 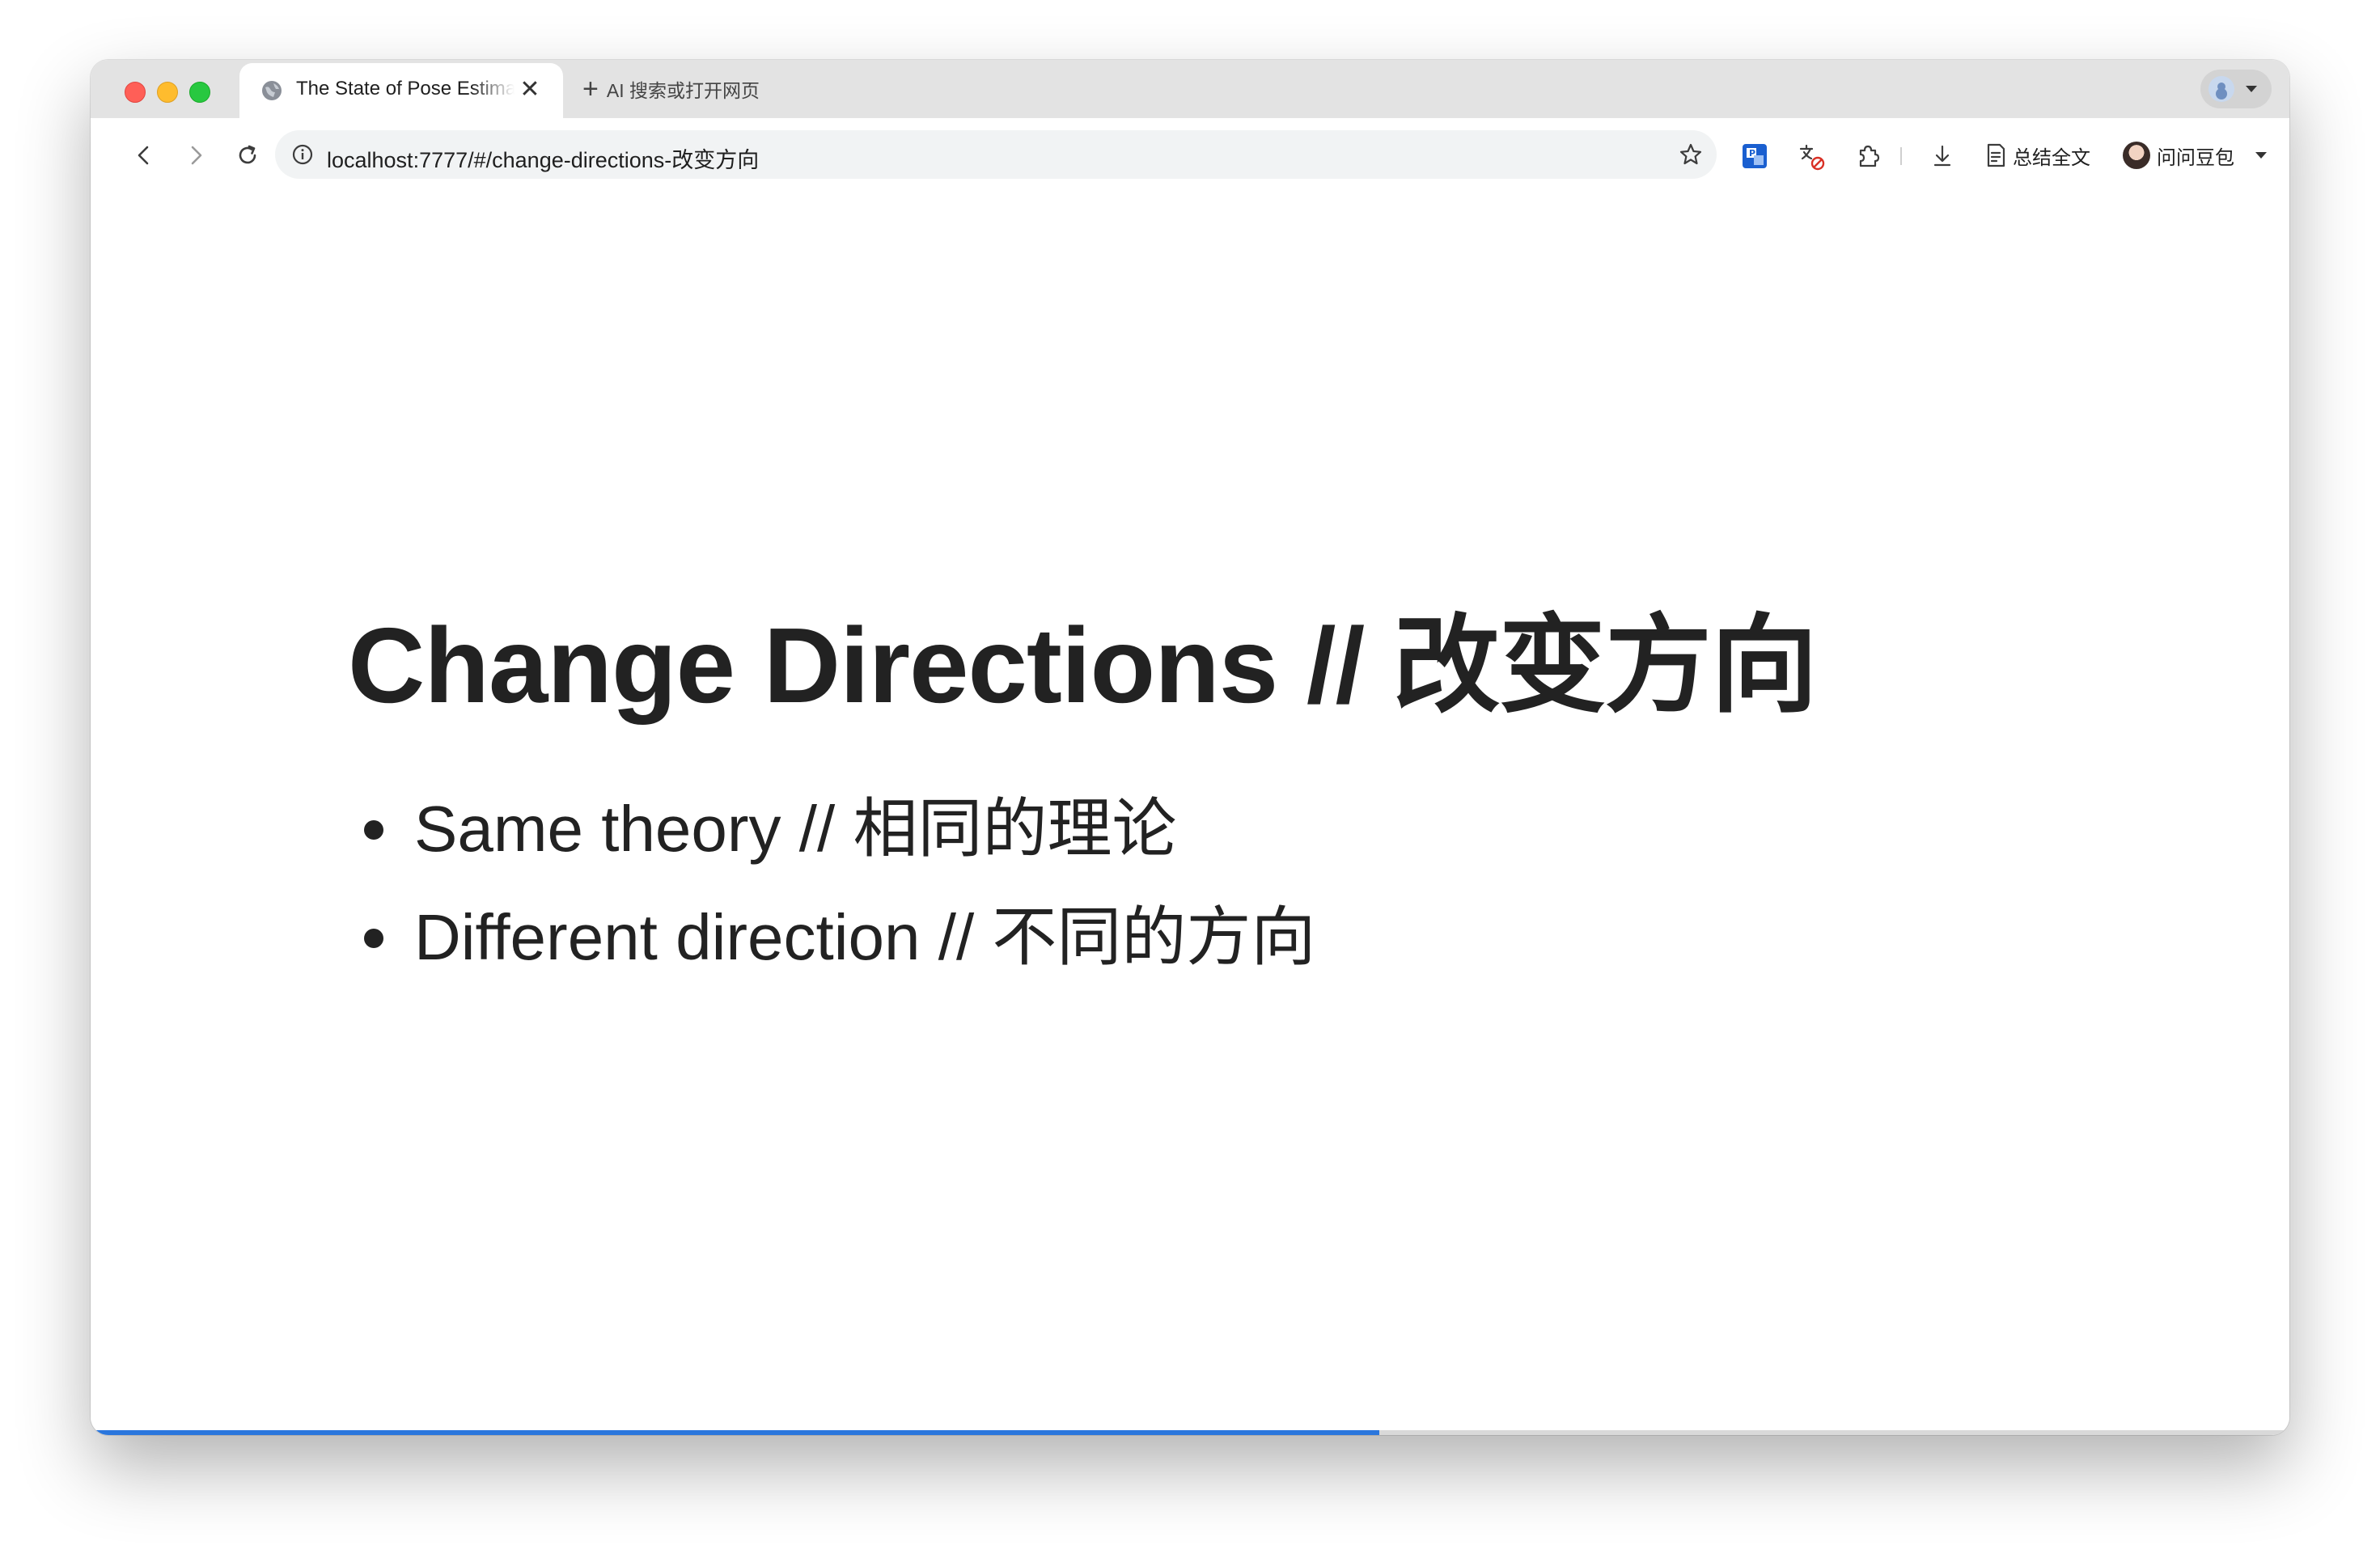 What do you see at coordinates (530, 90) in the screenshot?
I see `close-tab-icon: ✕` at bounding box center [530, 90].